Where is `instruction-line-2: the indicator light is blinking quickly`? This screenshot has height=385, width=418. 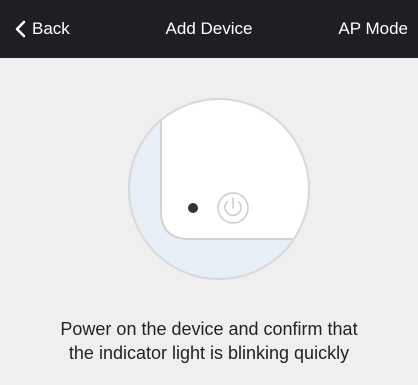 instruction-line-2: the indicator light is blinking quickly is located at coordinates (209, 353).